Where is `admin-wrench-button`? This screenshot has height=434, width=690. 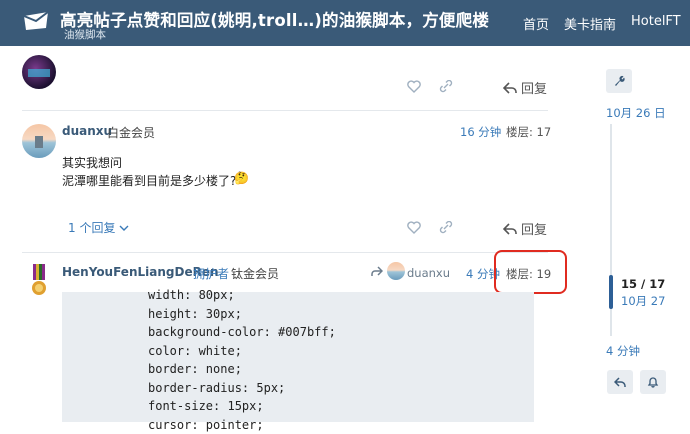
admin-wrench-button is located at coordinates (619, 81).